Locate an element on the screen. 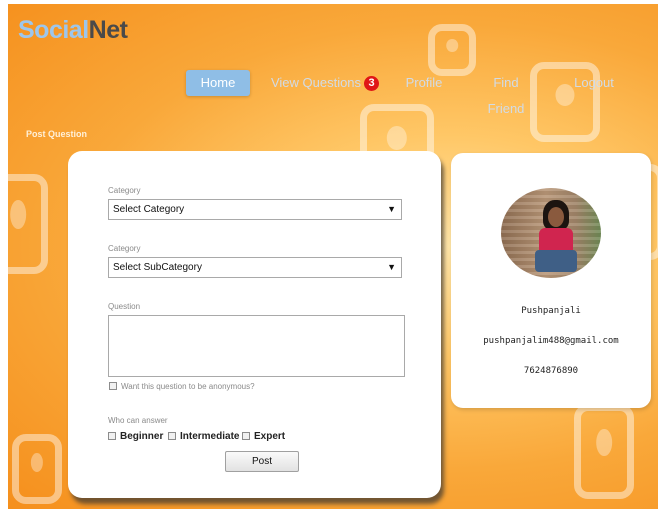 This screenshot has height=509, width=658. subcategory-label: Category is located at coordinates (124, 248).